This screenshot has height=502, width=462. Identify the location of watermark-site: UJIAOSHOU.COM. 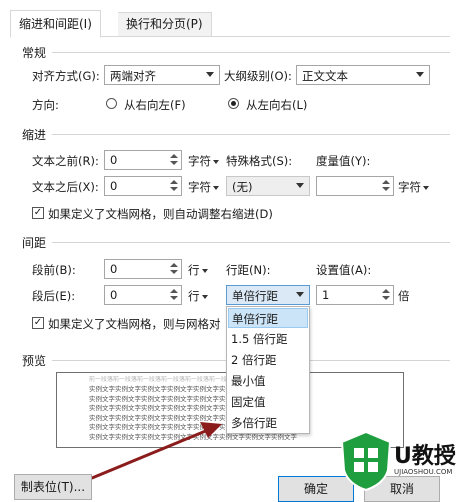
(423, 472).